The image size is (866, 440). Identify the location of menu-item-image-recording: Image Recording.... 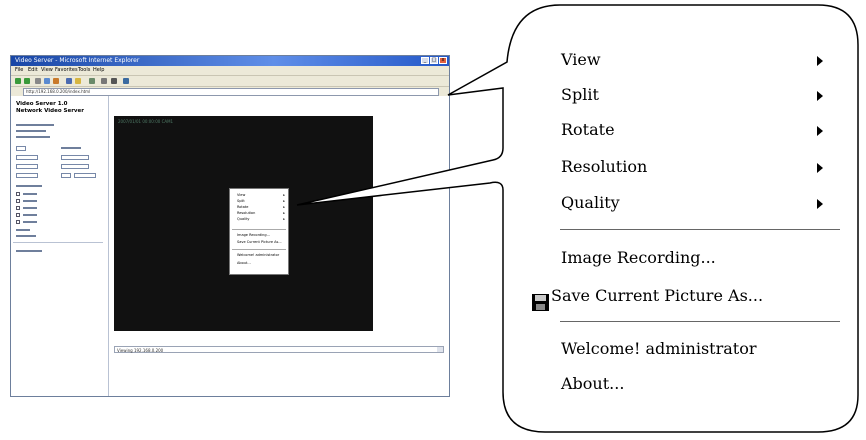
(638, 257).